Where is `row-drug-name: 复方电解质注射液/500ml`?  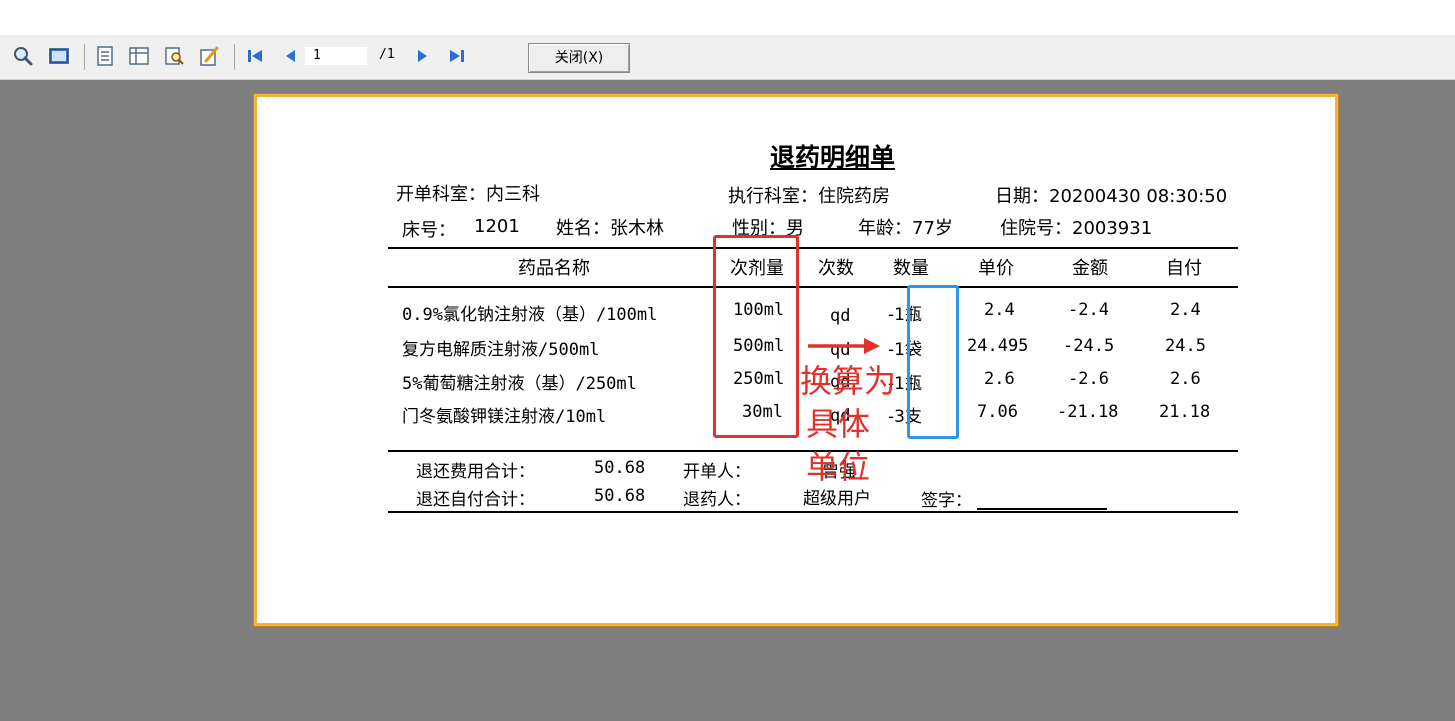
row-drug-name: 复方电解质注射液/500ml is located at coordinates (501, 350).